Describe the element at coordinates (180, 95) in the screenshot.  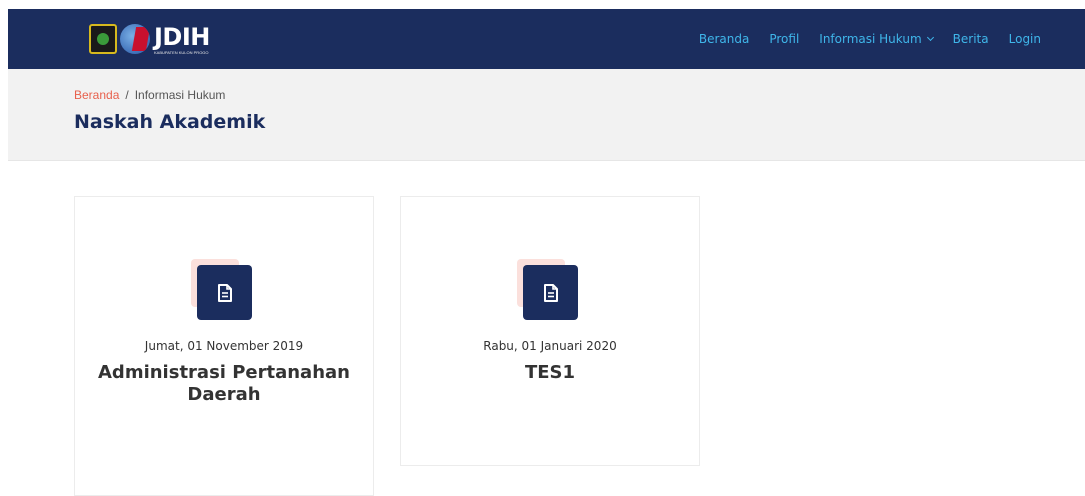
I see `breadcrumb-current: Informasi Hukum` at that location.